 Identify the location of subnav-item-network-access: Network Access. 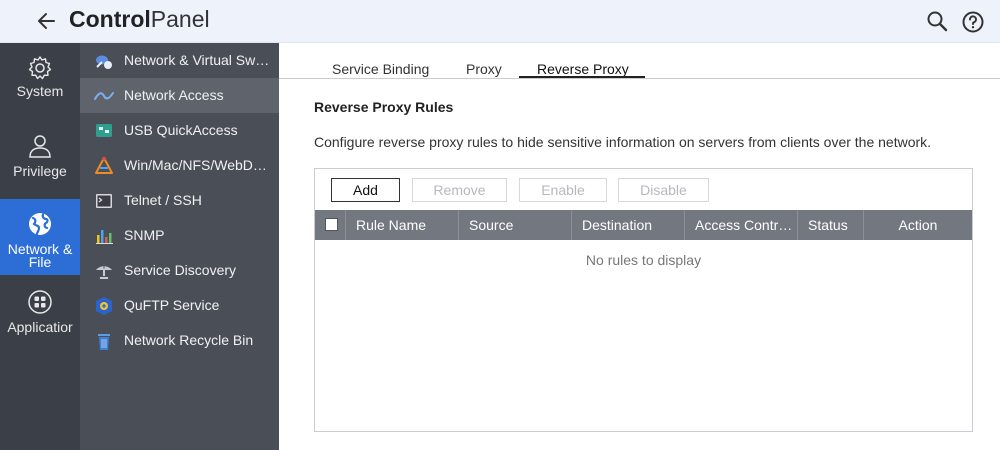
(179, 95).